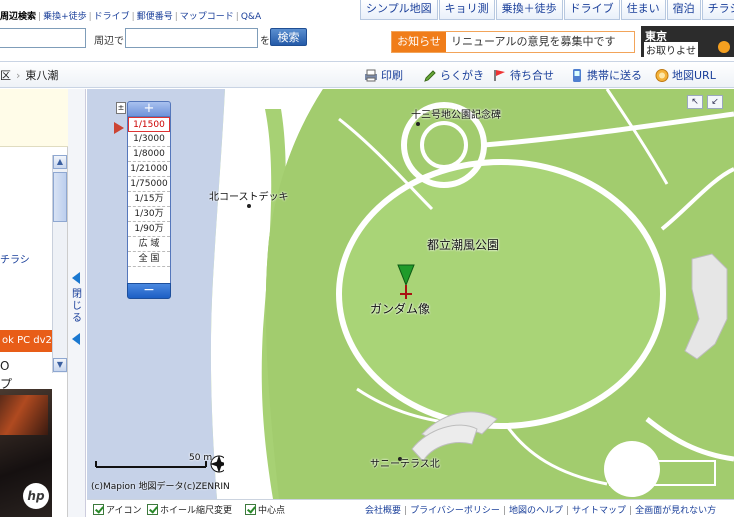  I want to click on breadcrumb-prev: 区, so click(5, 75).